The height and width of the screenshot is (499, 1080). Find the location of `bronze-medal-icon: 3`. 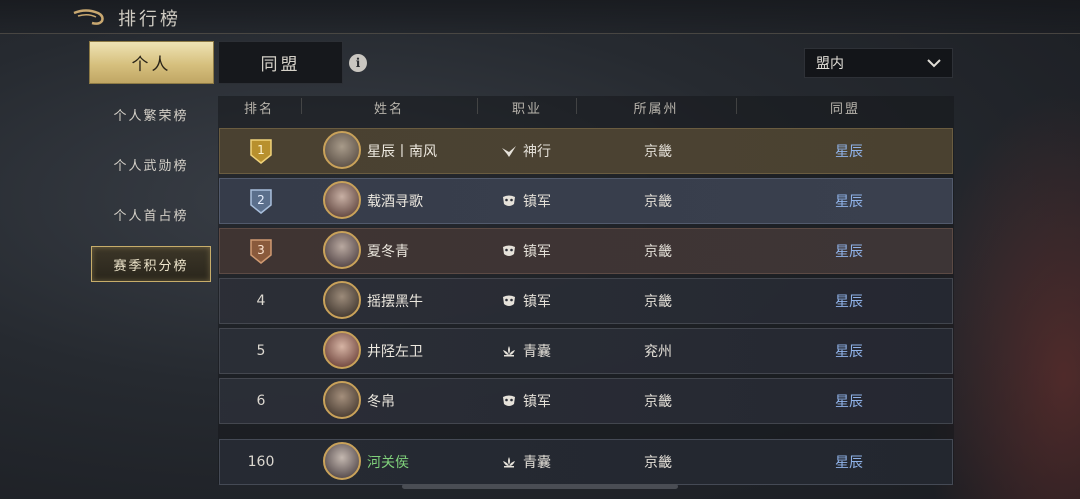

bronze-medal-icon: 3 is located at coordinates (261, 251).